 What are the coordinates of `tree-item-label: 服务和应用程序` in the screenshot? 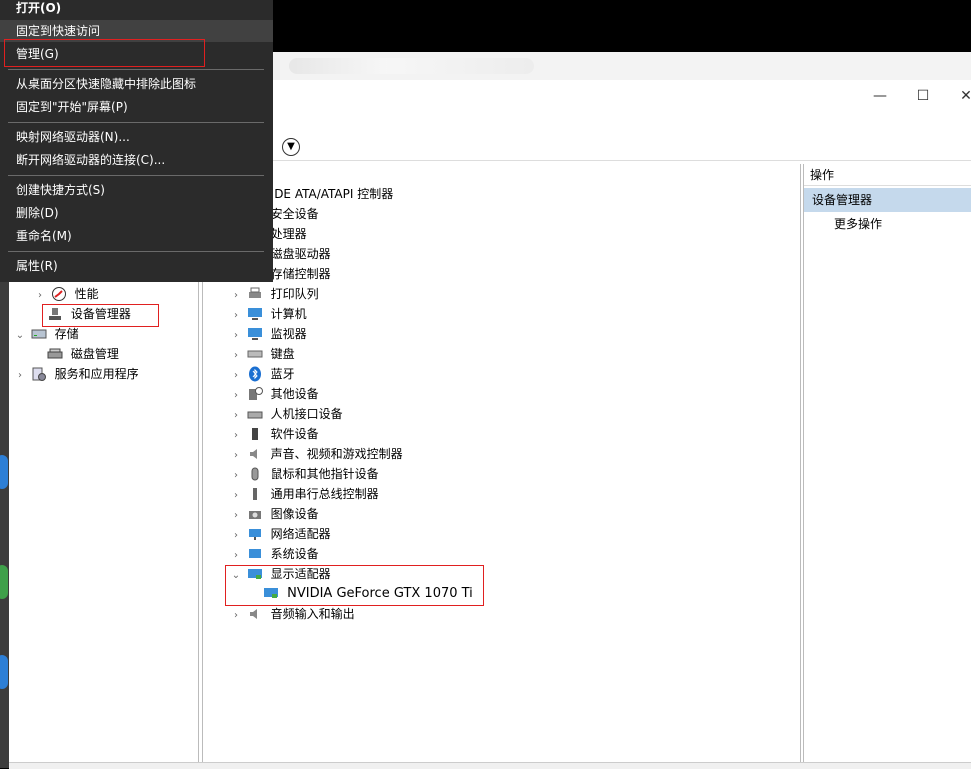 It's located at (96, 374).